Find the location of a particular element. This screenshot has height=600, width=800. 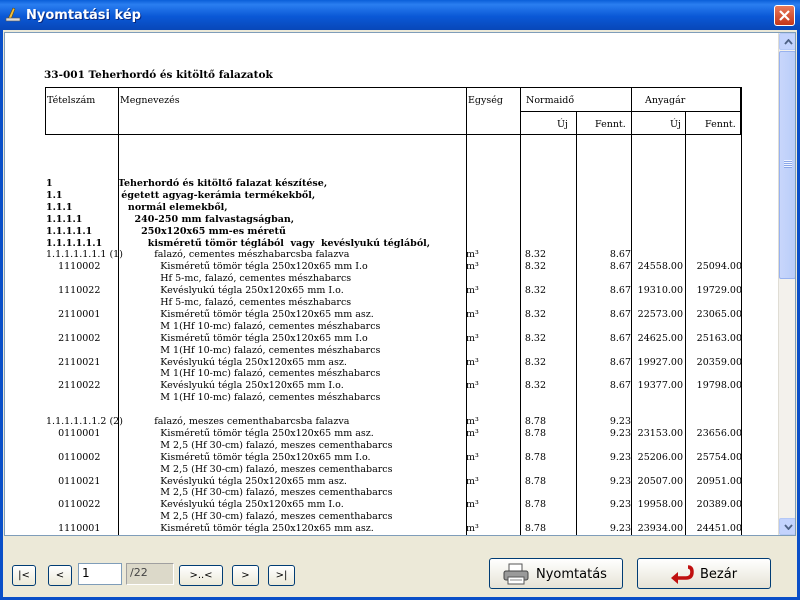

row-anyagar-fennt: 20951.00 is located at coordinates (719, 481).